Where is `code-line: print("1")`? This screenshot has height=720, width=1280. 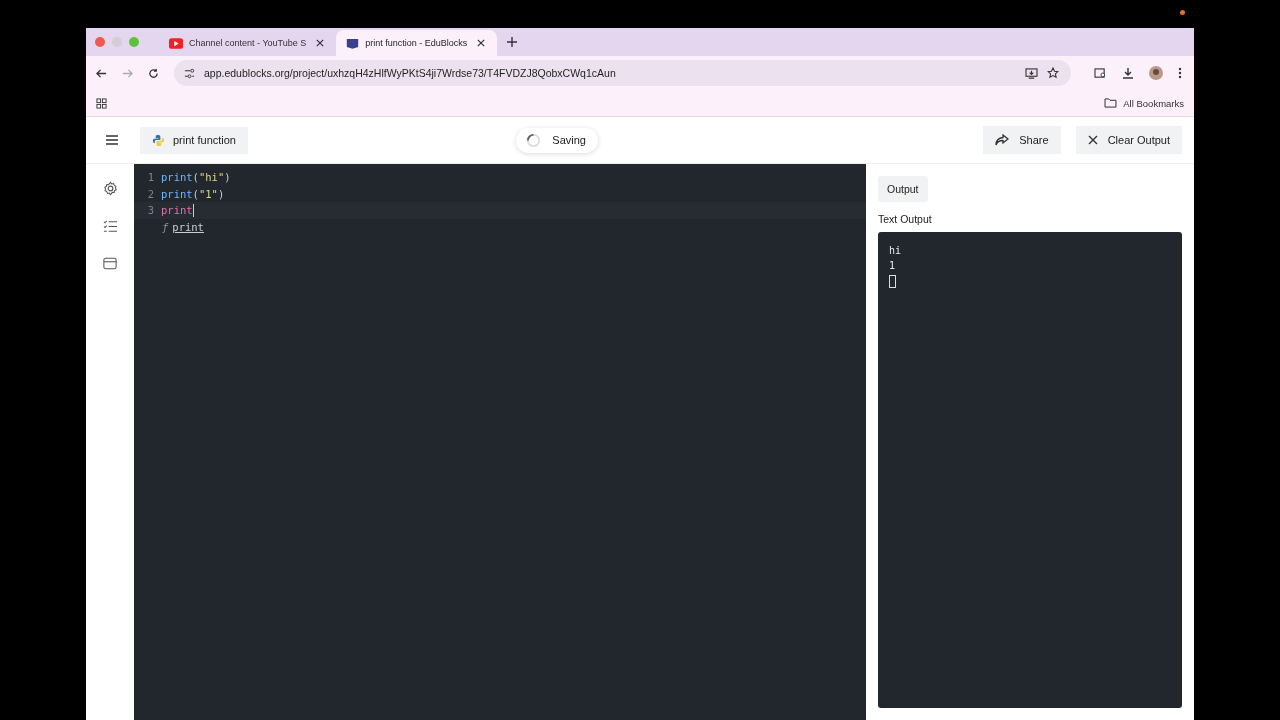
code-line: print("1") is located at coordinates (193, 193).